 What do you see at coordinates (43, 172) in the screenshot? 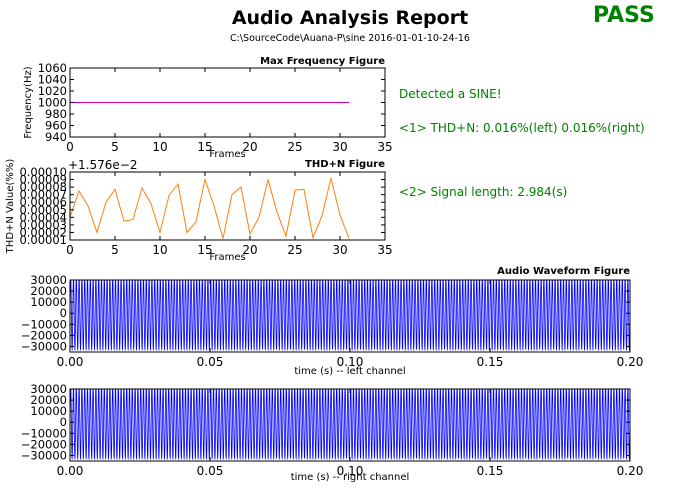
I see `y-tick-label: 0.00010` at bounding box center [43, 172].